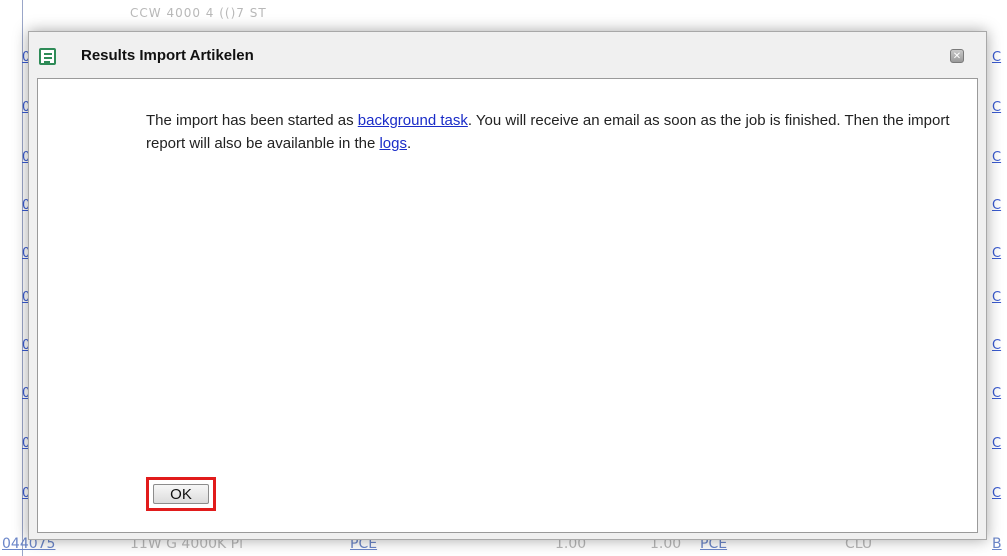 The image size is (1007, 556). I want to click on message-text: The import has been started as, so click(252, 120).